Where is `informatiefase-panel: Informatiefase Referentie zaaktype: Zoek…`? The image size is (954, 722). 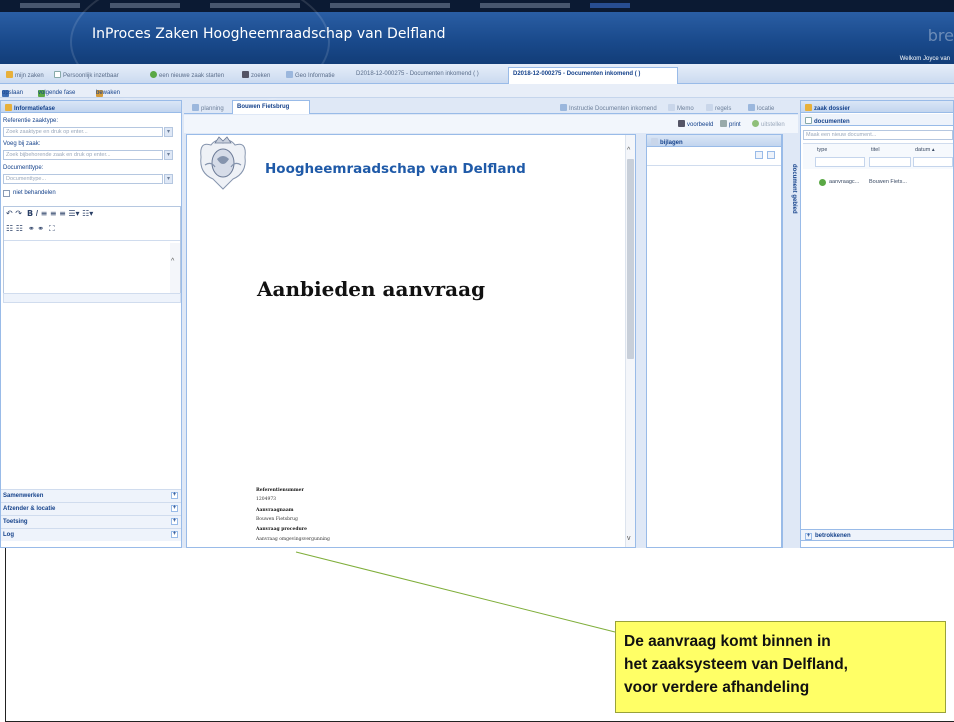
informatiefase-panel: Informatiefase Referentie zaaktype: Zoek… is located at coordinates (91, 324).